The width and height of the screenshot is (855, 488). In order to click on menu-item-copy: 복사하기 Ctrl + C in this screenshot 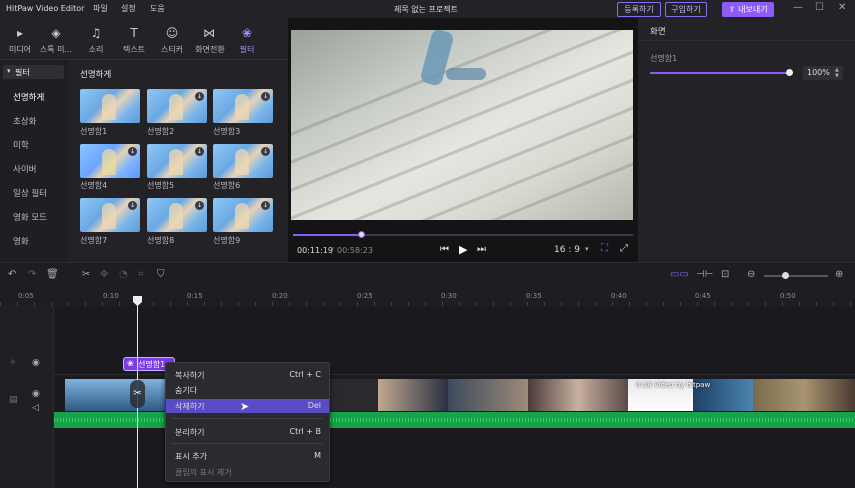, I will do `click(247, 375)`.